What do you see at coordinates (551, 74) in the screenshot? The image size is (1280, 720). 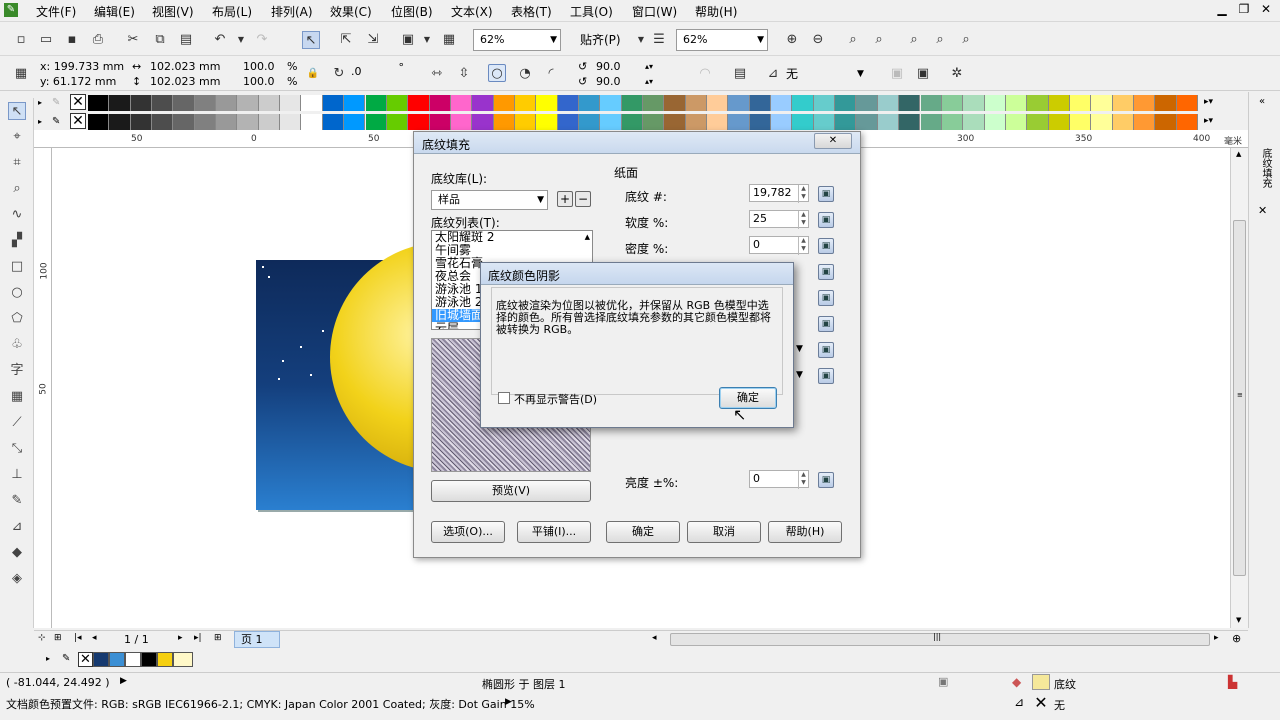 I see `arc-mode-icon: ◜` at bounding box center [551, 74].